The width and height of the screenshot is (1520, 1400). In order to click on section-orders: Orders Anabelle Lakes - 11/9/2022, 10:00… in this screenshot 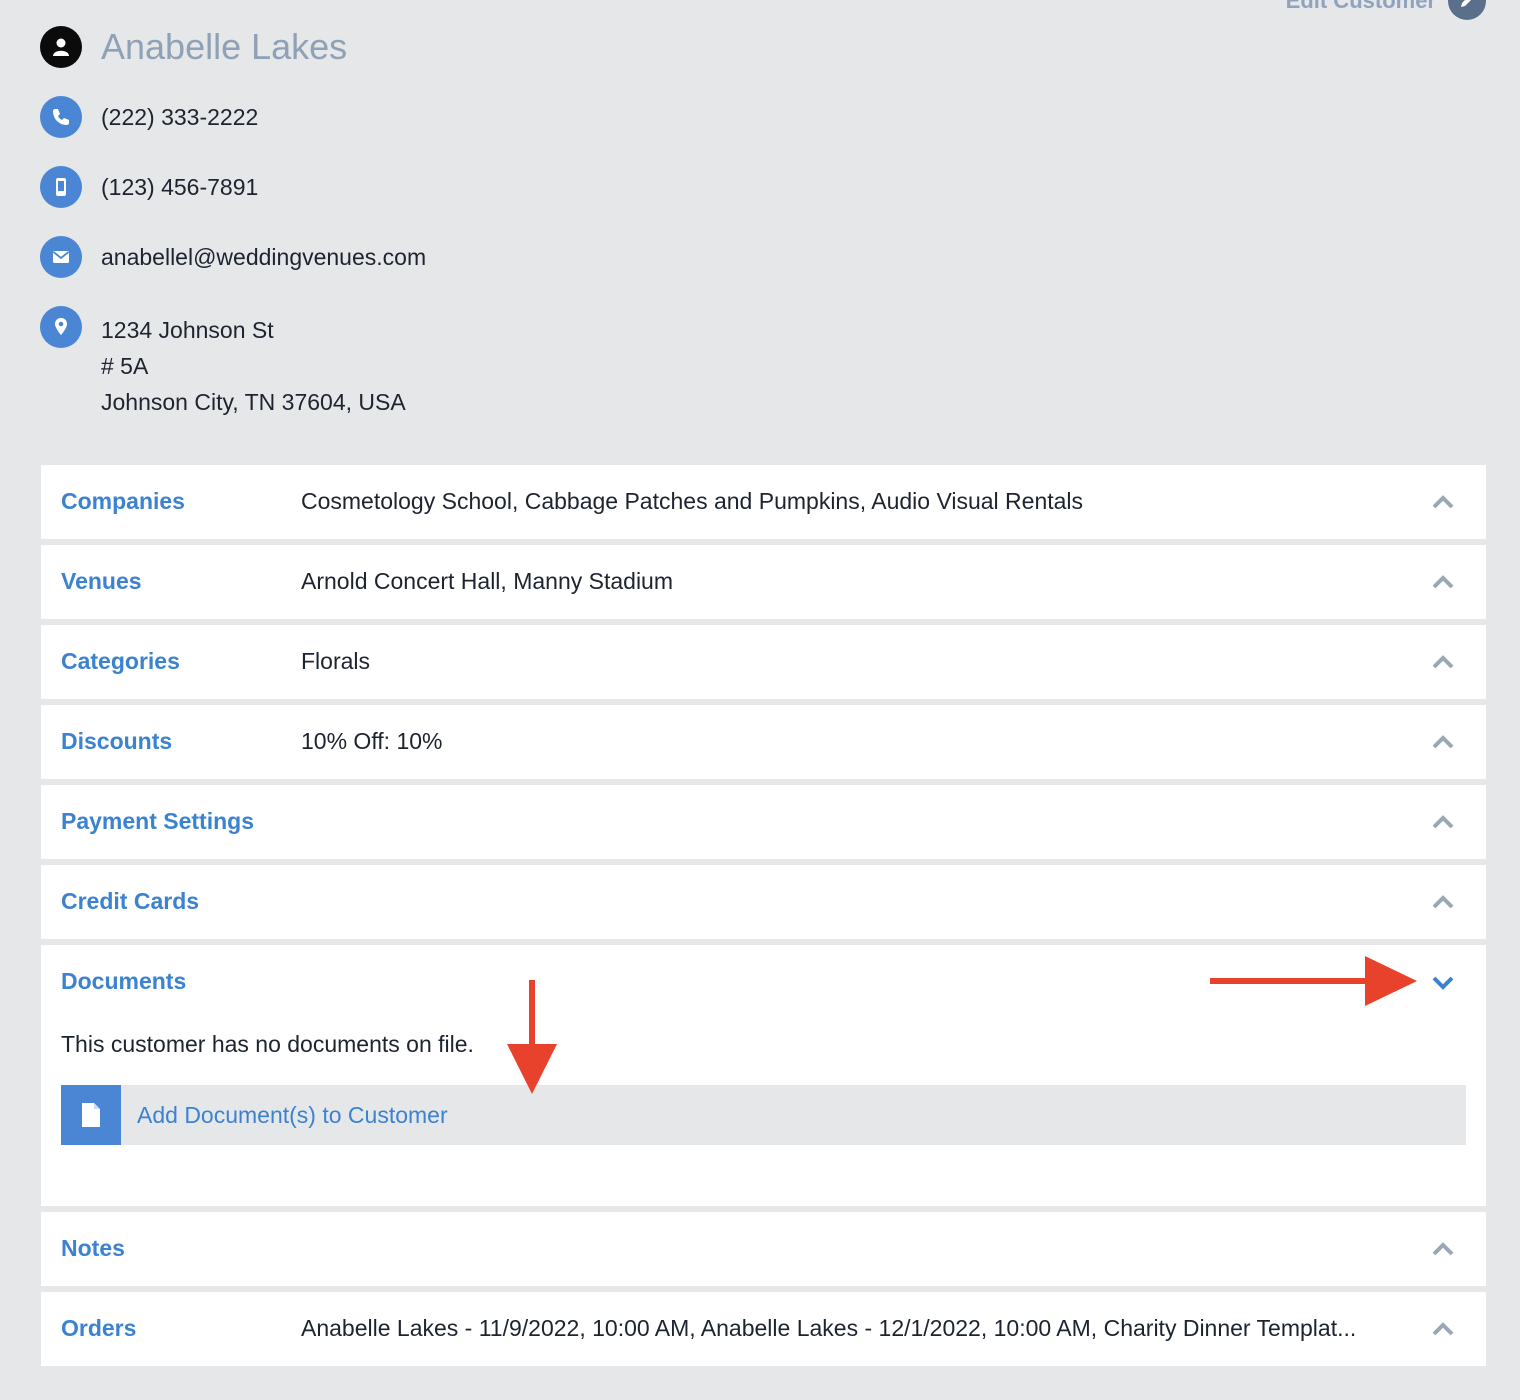, I will do `click(763, 1329)`.